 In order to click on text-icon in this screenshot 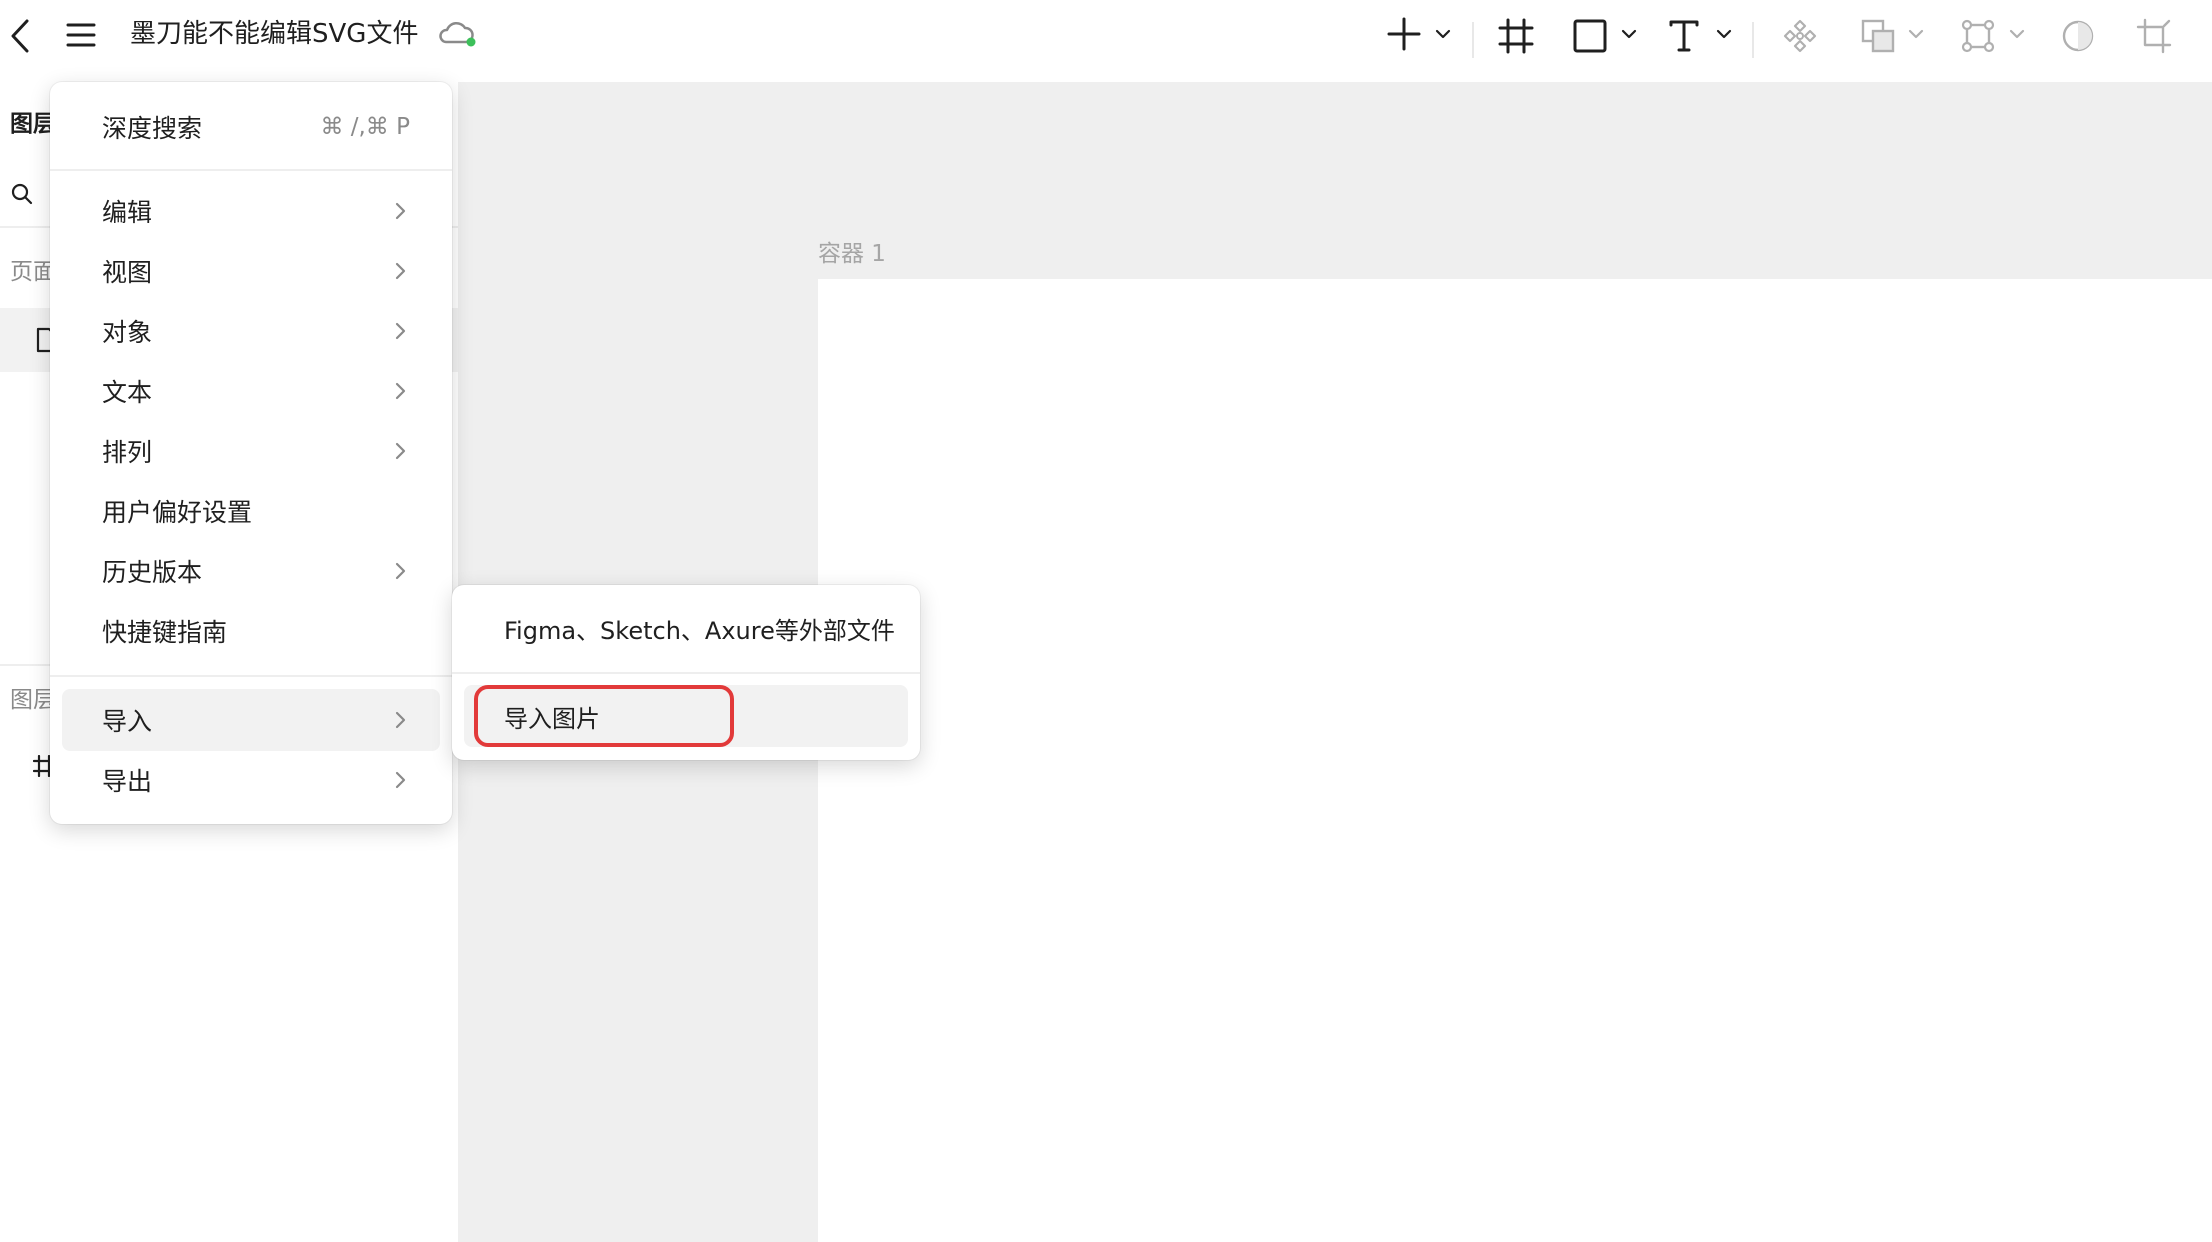, I will do `click(1684, 36)`.